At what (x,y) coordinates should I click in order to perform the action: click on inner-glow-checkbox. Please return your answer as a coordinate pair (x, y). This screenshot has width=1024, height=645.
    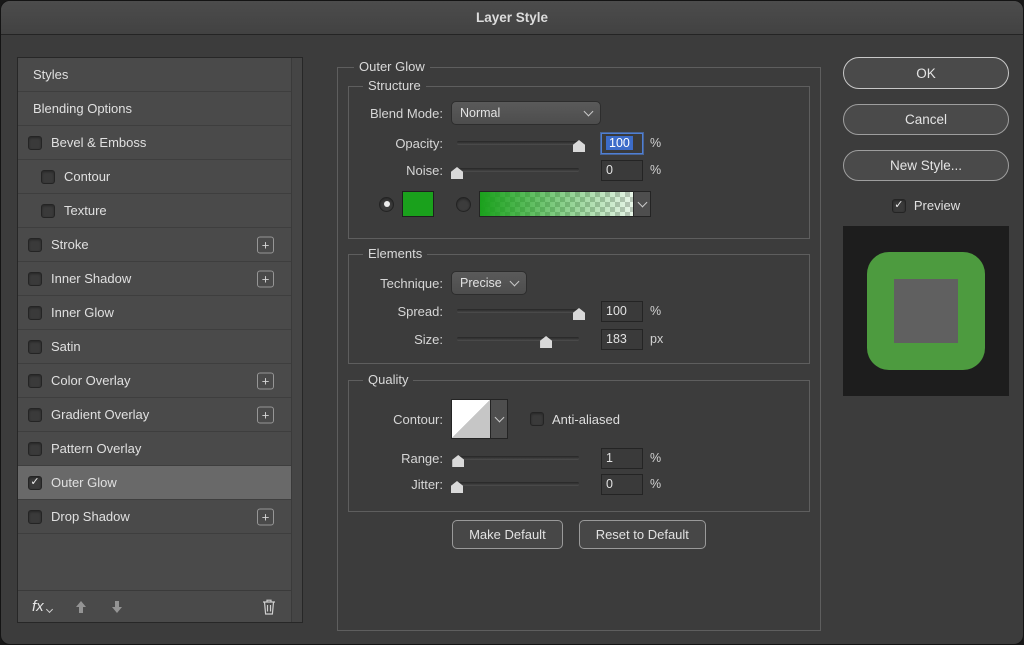
    Looking at the image, I should click on (35, 312).